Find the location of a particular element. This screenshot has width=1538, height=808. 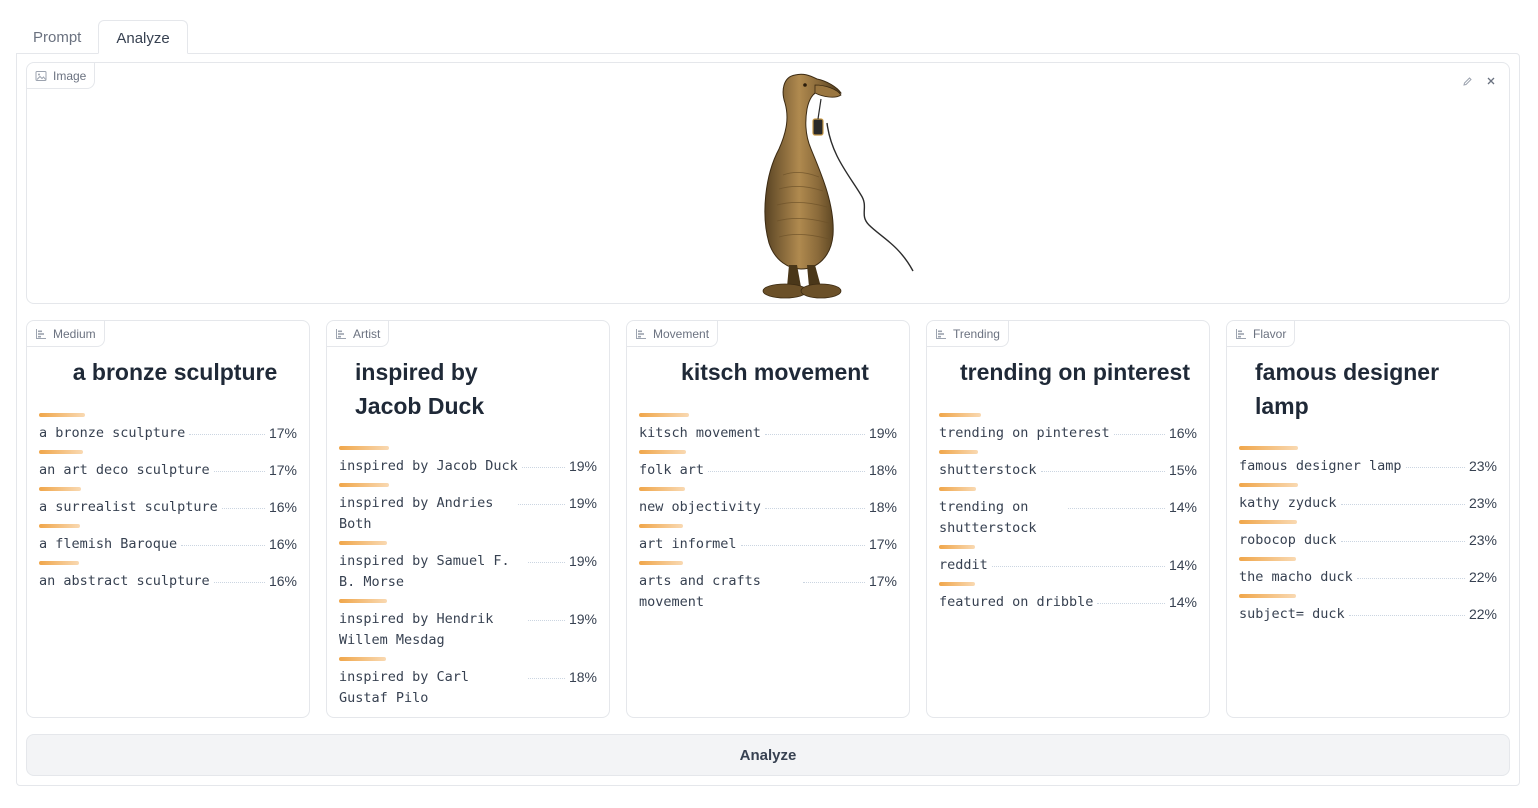

list-item: inspired by Samuel F. B. Morse 19% is located at coordinates (468, 567).